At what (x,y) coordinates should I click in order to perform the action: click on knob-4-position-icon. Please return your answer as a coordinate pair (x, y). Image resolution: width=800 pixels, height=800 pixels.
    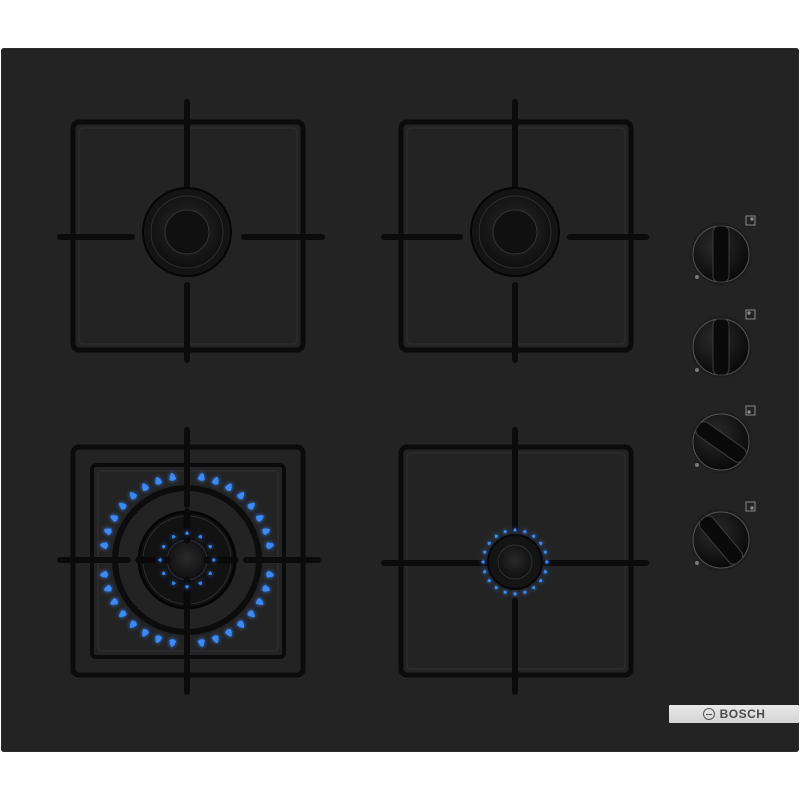
    Looking at the image, I should click on (750, 506).